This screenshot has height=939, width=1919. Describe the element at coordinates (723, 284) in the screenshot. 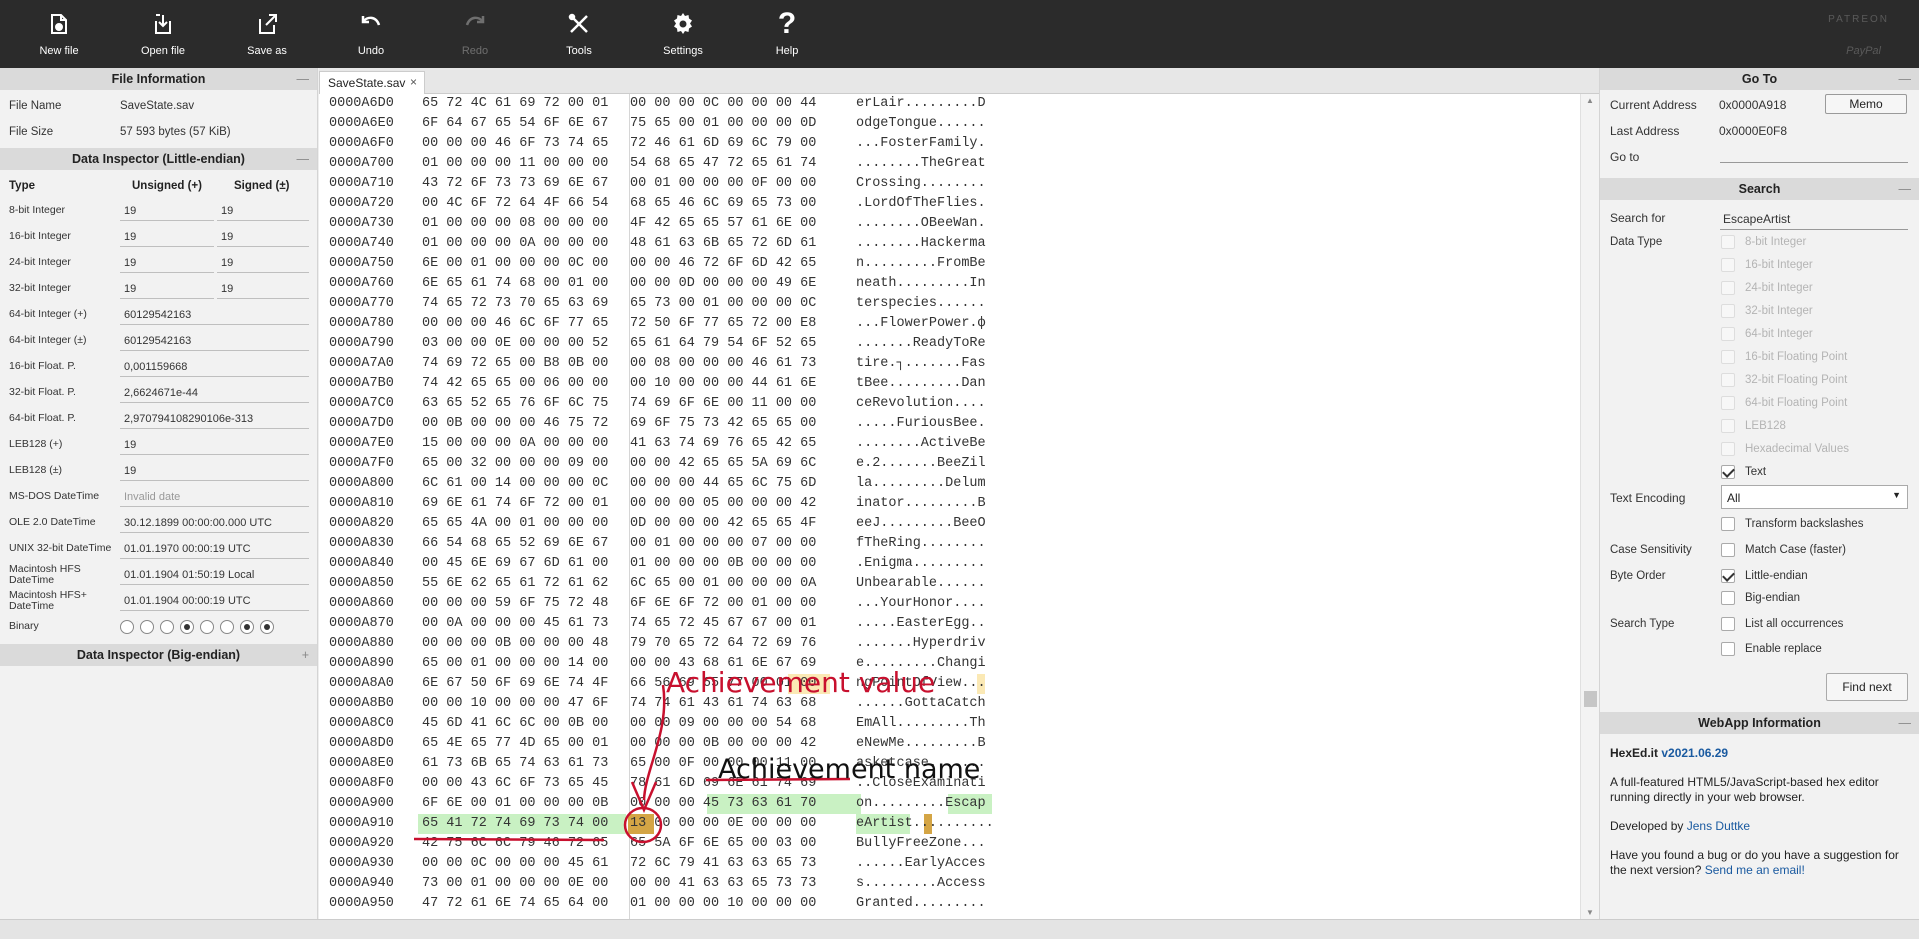

I see `hex-bytes-right: 00 00 0D 00 00 00 49 6E` at that location.